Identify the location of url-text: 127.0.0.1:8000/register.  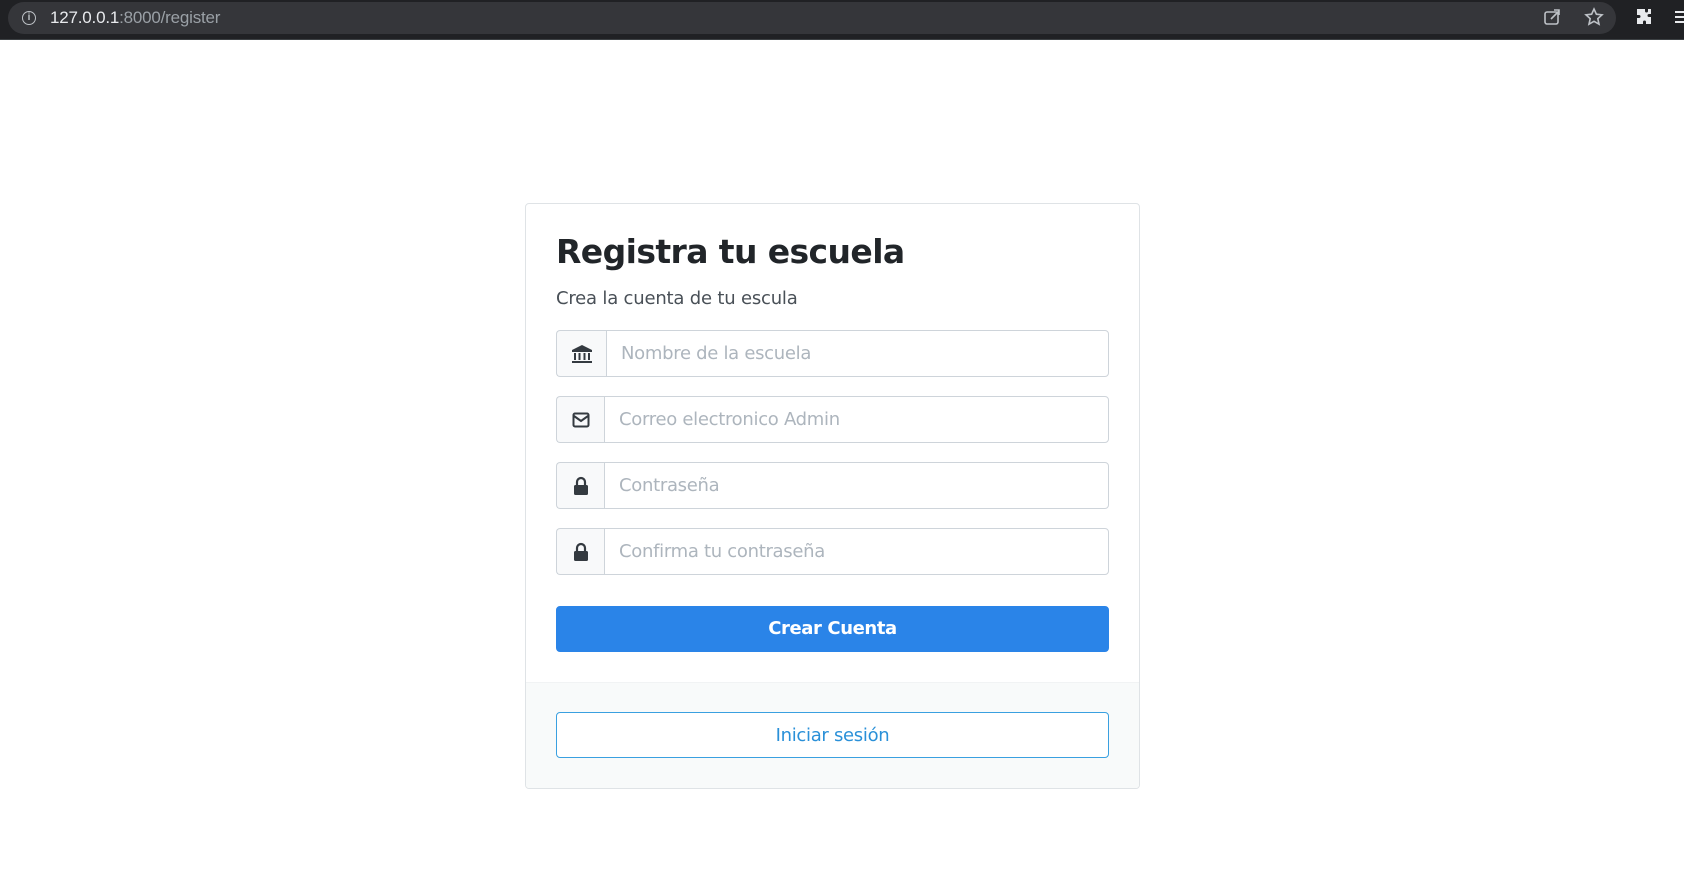
(135, 18).